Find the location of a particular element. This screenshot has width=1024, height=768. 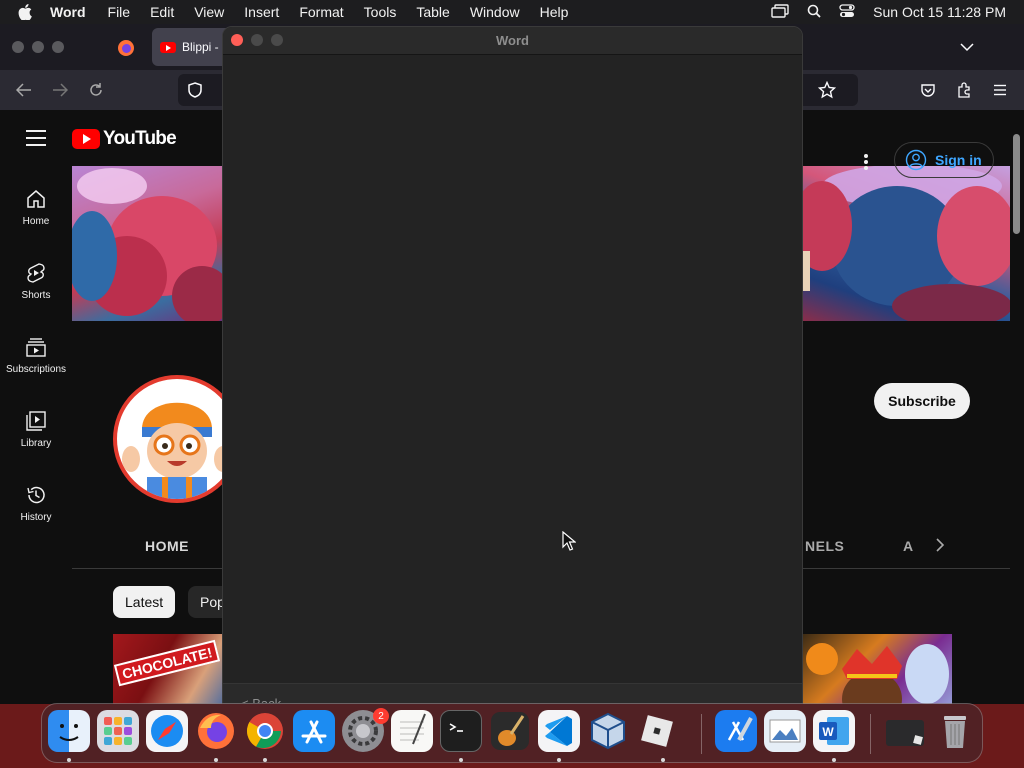

extensions-puzzle-icon is located at coordinates (964, 90).